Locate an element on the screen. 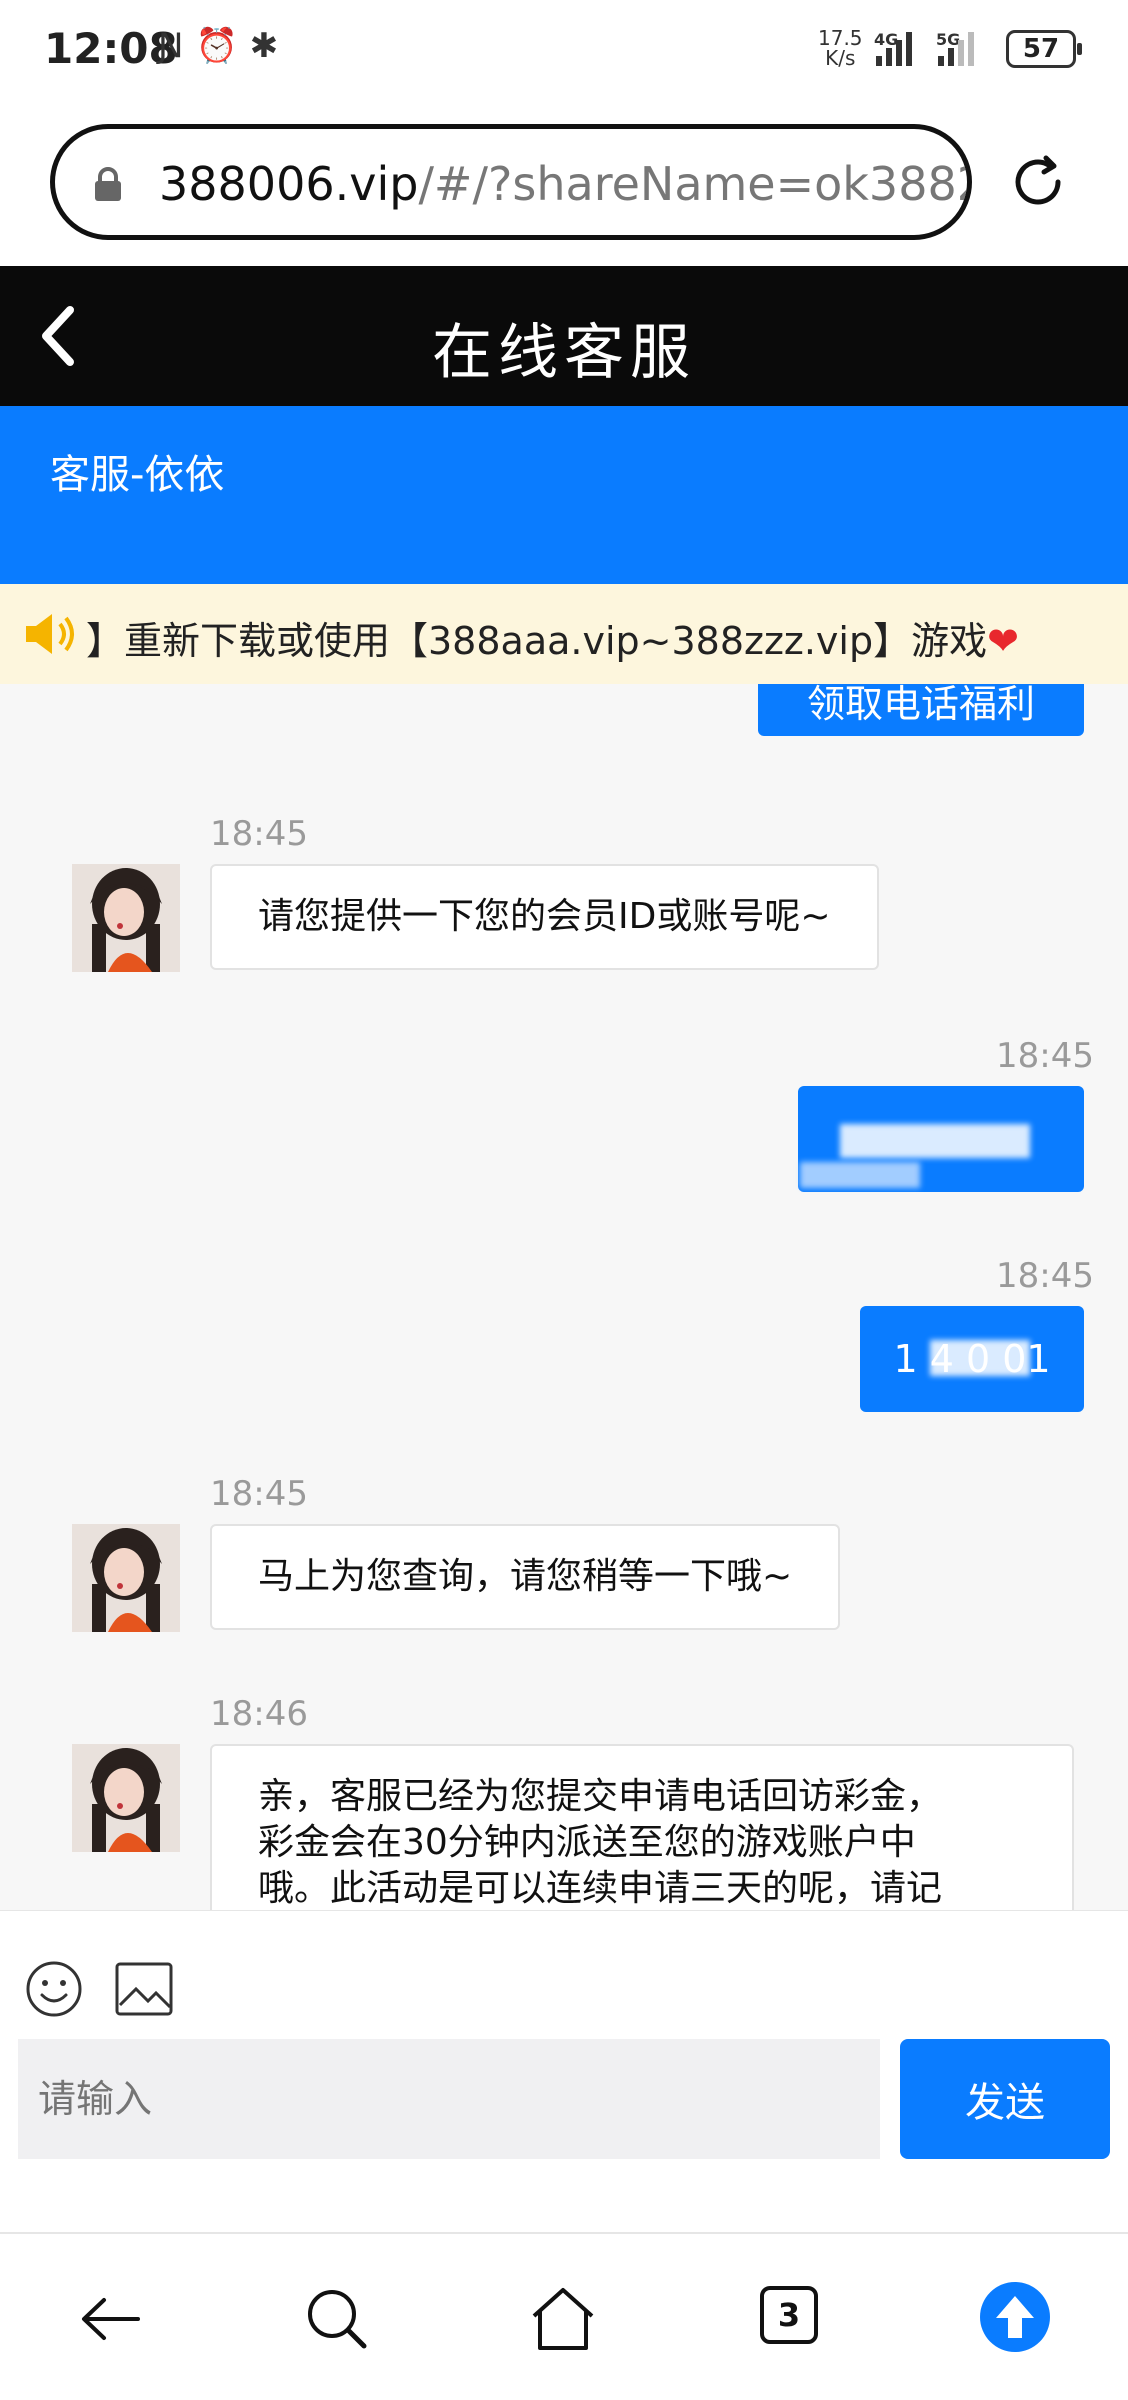 Image resolution: width=1128 pixels, height=2400 pixels. tabs-count-button: 3 is located at coordinates (789, 2315).